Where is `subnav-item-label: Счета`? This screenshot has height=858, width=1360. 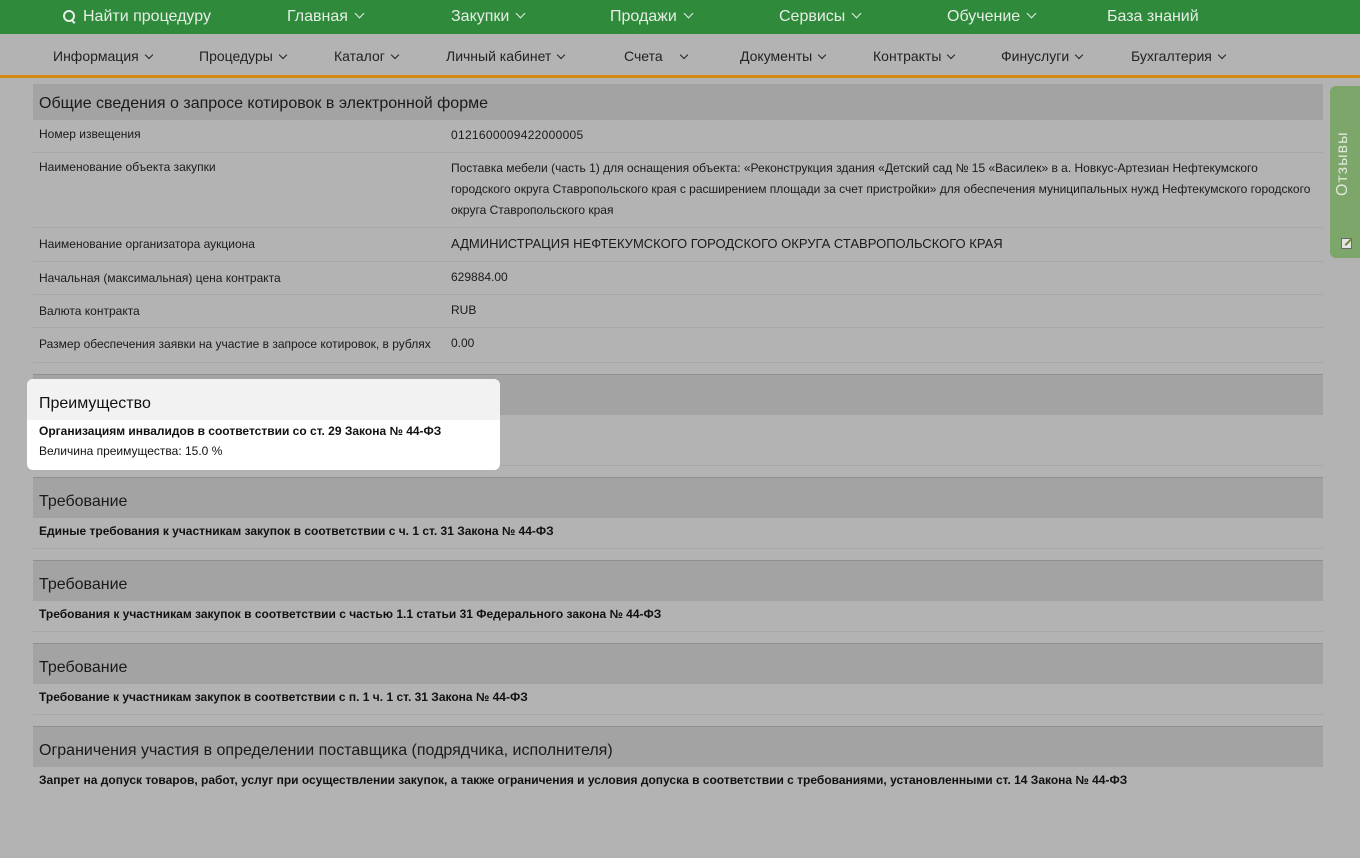
subnav-item-label: Счета is located at coordinates (643, 56).